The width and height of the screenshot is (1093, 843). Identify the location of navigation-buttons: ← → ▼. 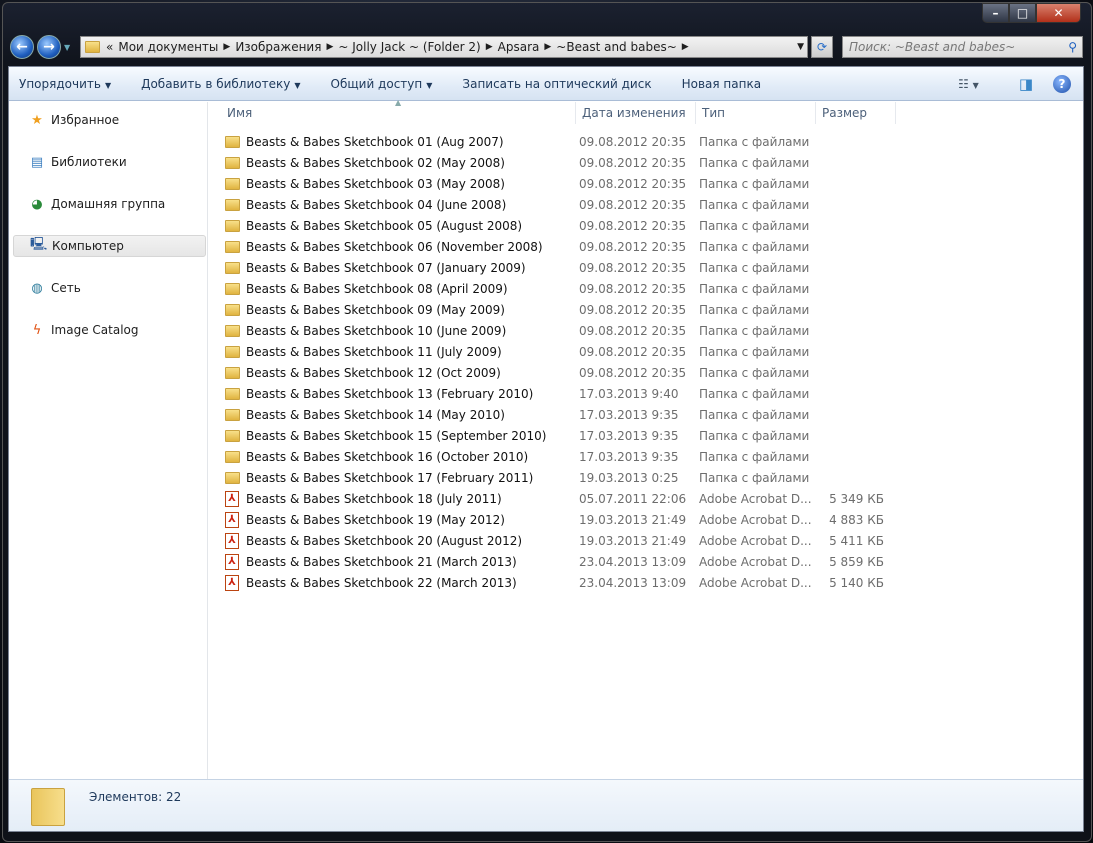
(40, 47).